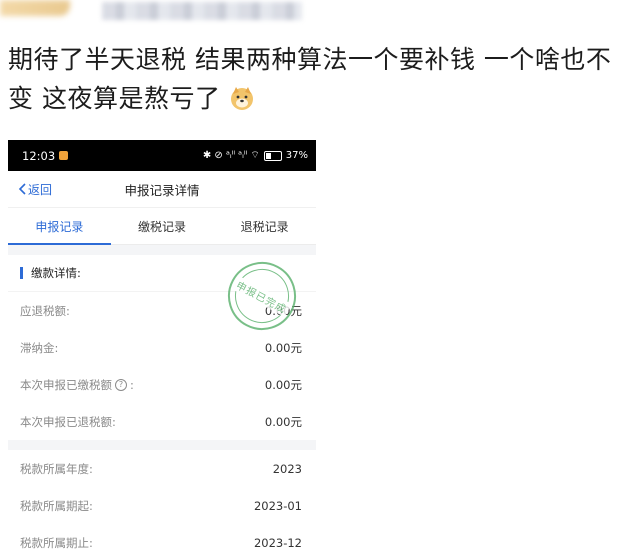 The height and width of the screenshot is (556, 640). What do you see at coordinates (277, 542) in the screenshot?
I see `row-value: 2023-12` at bounding box center [277, 542].